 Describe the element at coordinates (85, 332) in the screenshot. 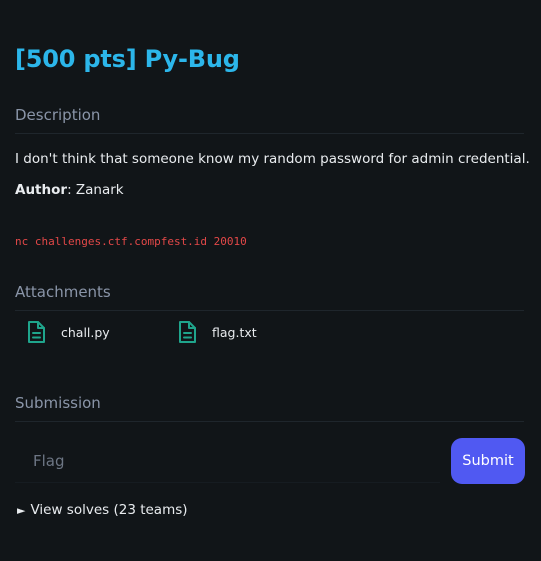

I see `attachment-name: chall.py` at that location.